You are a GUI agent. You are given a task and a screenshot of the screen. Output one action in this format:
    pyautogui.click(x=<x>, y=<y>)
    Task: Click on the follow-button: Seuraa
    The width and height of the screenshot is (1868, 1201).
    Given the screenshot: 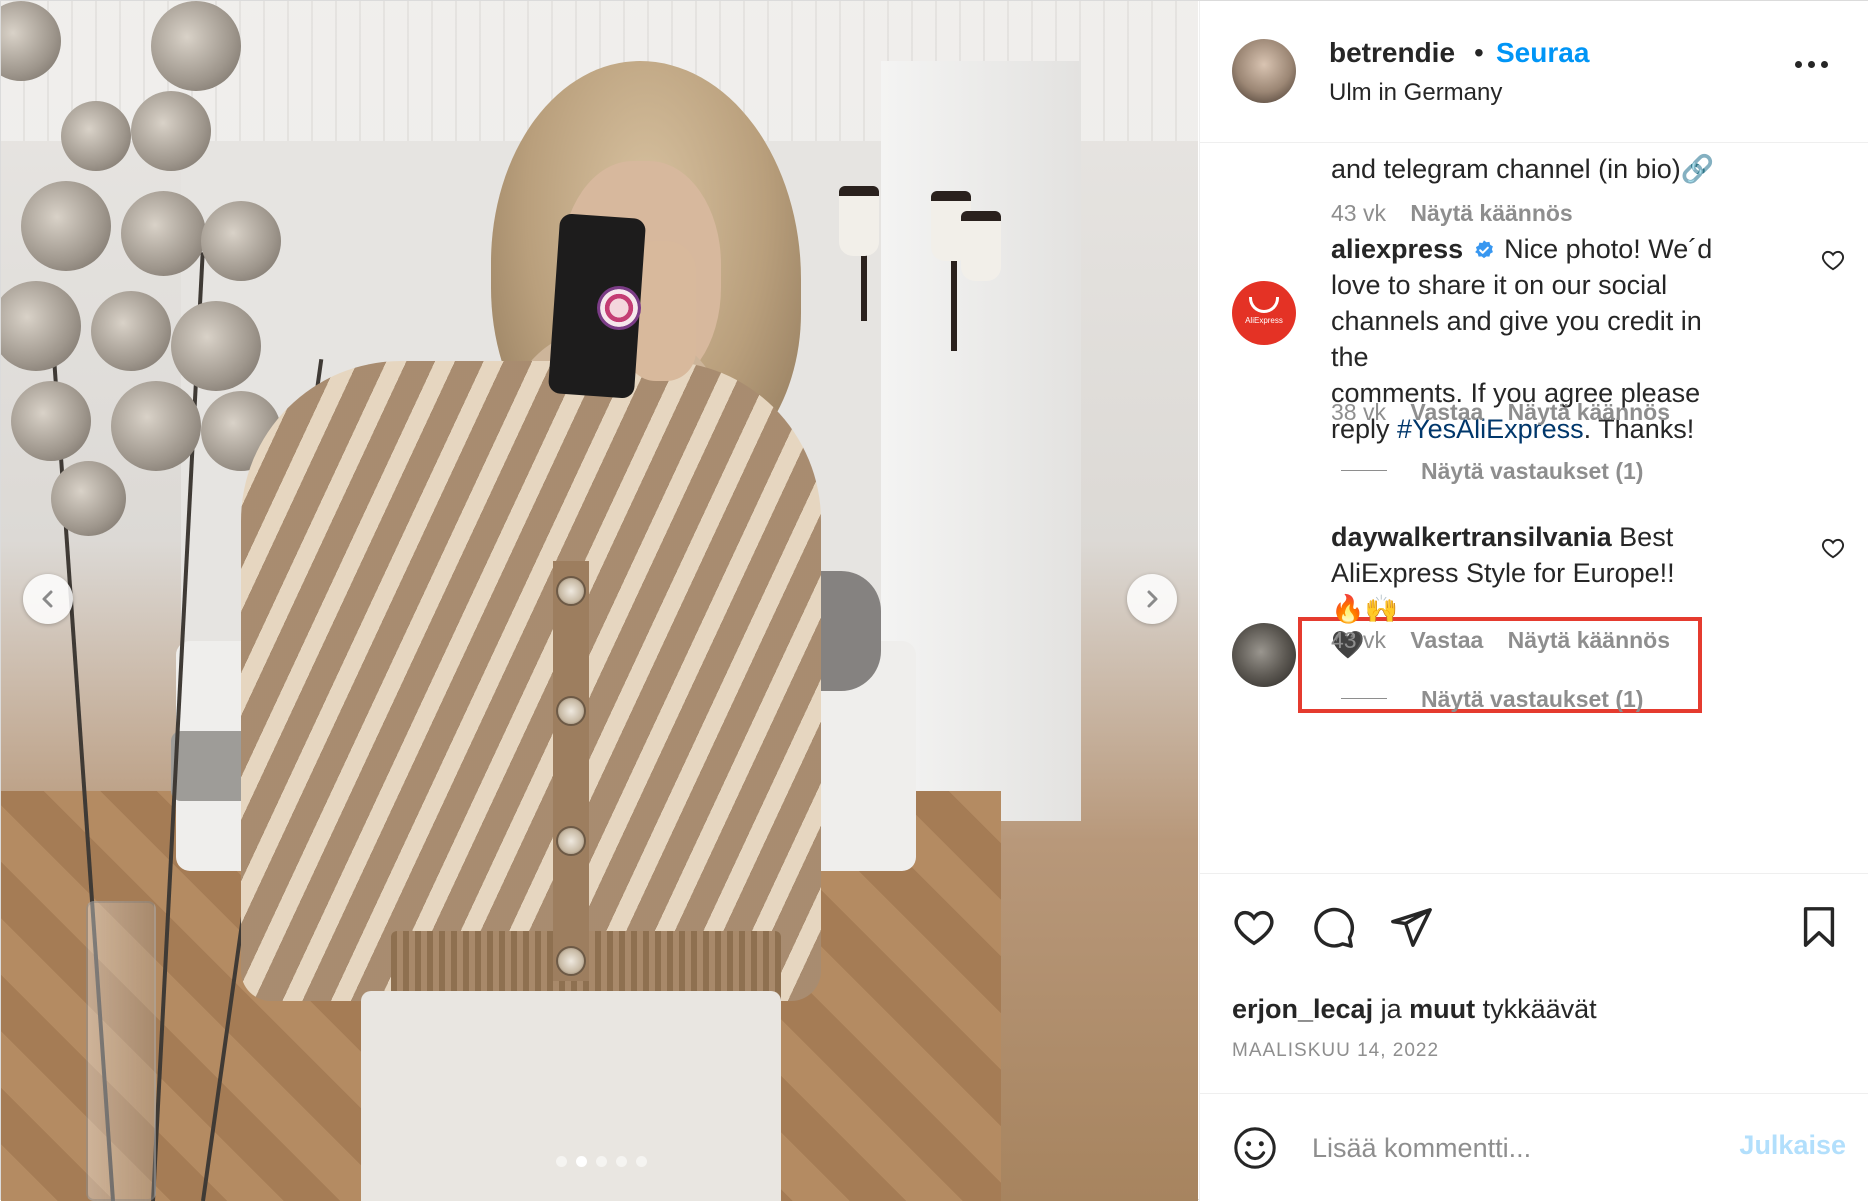 What is the action you would take?
    pyautogui.click(x=1542, y=53)
    